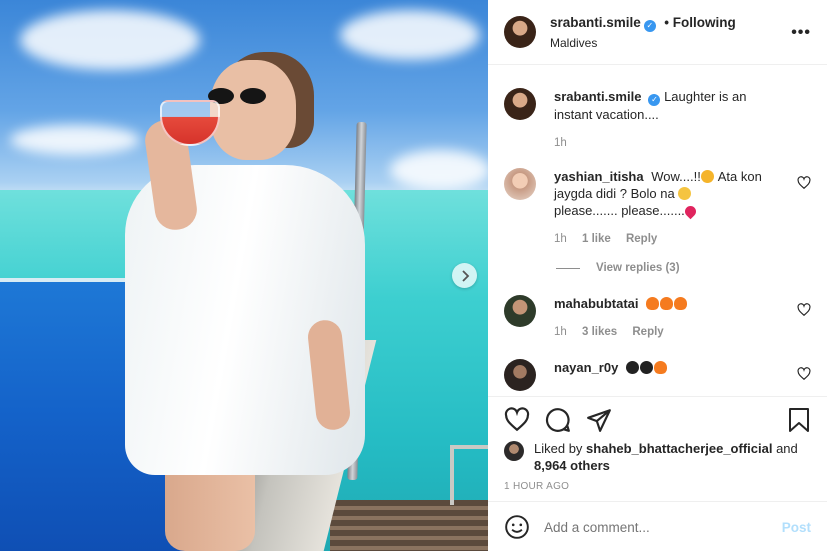 Image resolution: width=827 pixels, height=551 pixels. Describe the element at coordinates (599, 420) in the screenshot. I see `share-paper-plane-icon` at that location.